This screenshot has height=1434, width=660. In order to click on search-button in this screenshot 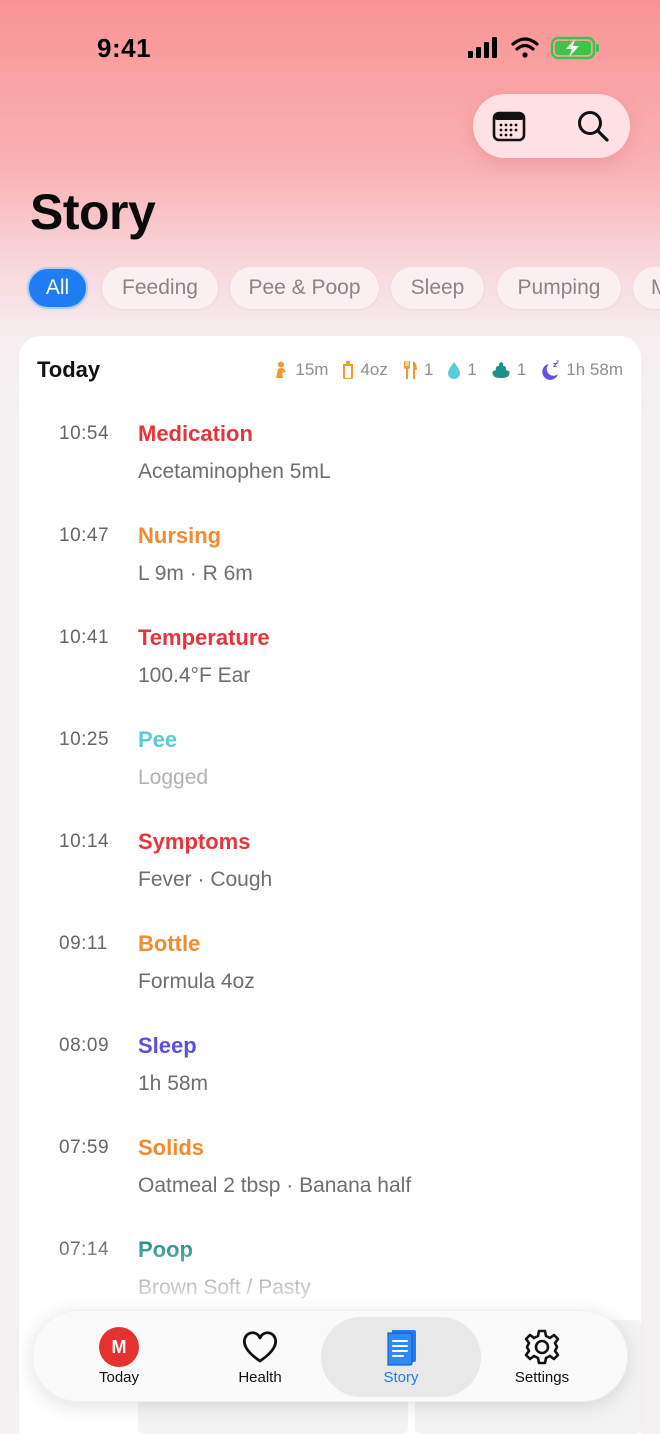, I will do `click(593, 126)`.